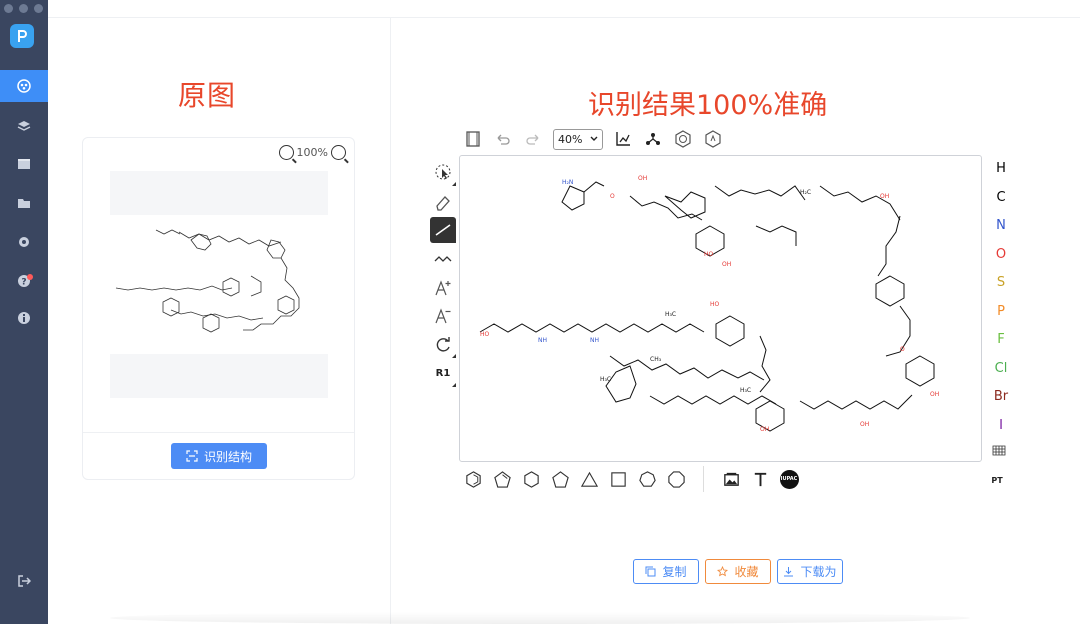 The width and height of the screenshot is (1080, 624). Describe the element at coordinates (1001, 464) in the screenshot. I see `periodic-table-button: PT` at that location.